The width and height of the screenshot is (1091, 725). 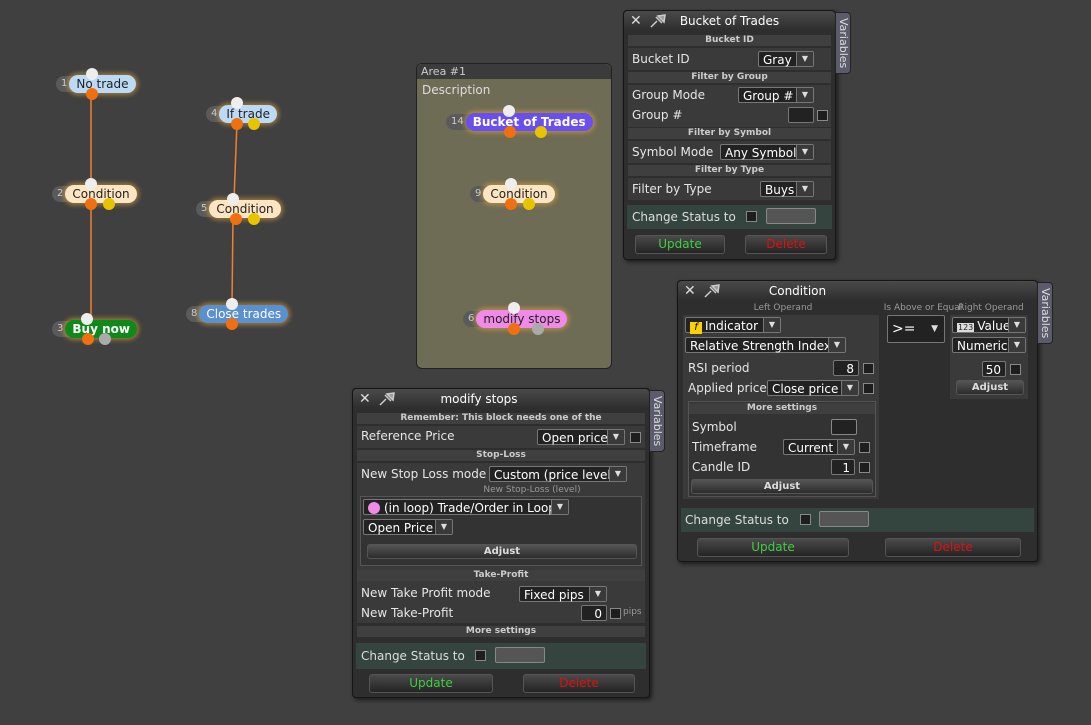 What do you see at coordinates (822, 115) in the screenshot?
I see `group-number-checkbox` at bounding box center [822, 115].